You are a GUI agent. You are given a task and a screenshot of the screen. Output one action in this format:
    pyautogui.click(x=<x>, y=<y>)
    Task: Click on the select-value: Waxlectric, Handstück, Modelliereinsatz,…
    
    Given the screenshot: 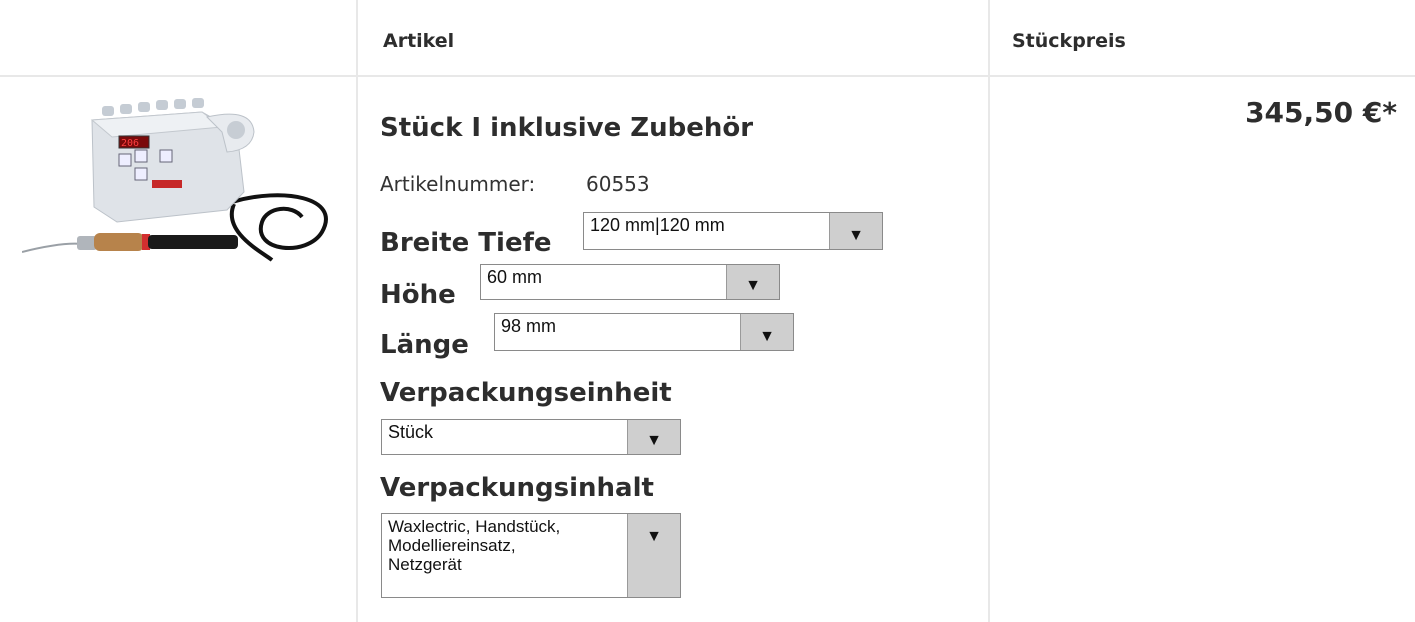 What is the action you would take?
    pyautogui.click(x=474, y=545)
    